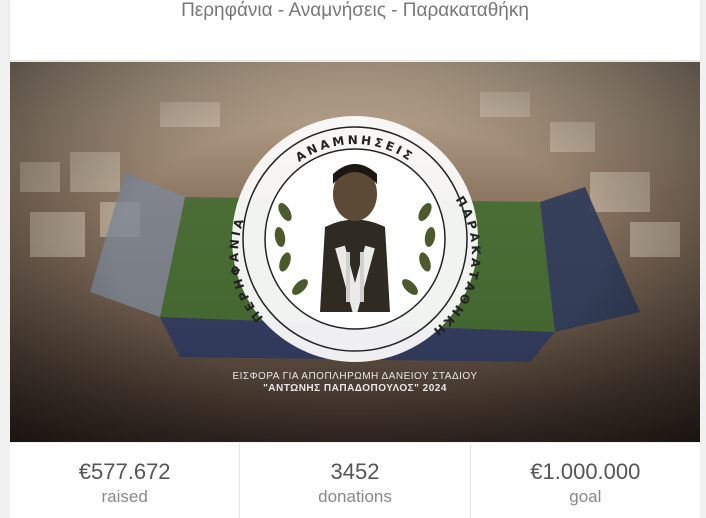  What do you see at coordinates (355, 388) in the screenshot?
I see `banner-caption-line2: "ΑΝΤΩΝΗΣ ΠΑΠΑΔΟΠΟΥΛΟΣ" 2024` at bounding box center [355, 388].